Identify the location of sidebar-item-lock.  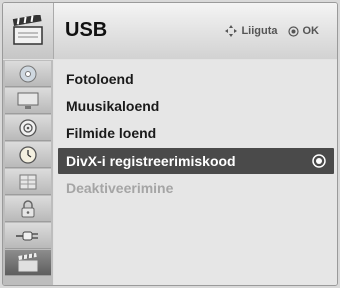
(28, 209).